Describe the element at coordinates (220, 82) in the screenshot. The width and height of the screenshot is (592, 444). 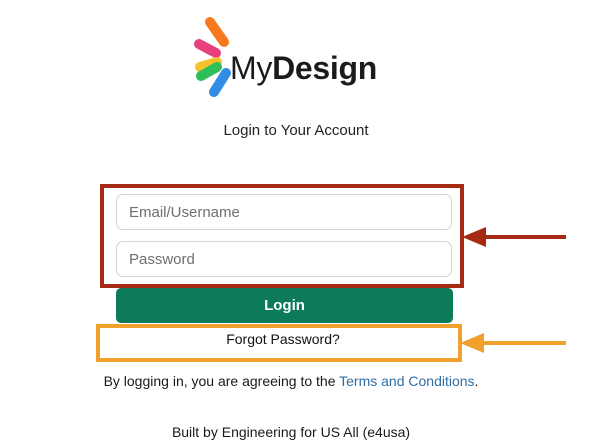
I see `logo-petal-blue` at that location.